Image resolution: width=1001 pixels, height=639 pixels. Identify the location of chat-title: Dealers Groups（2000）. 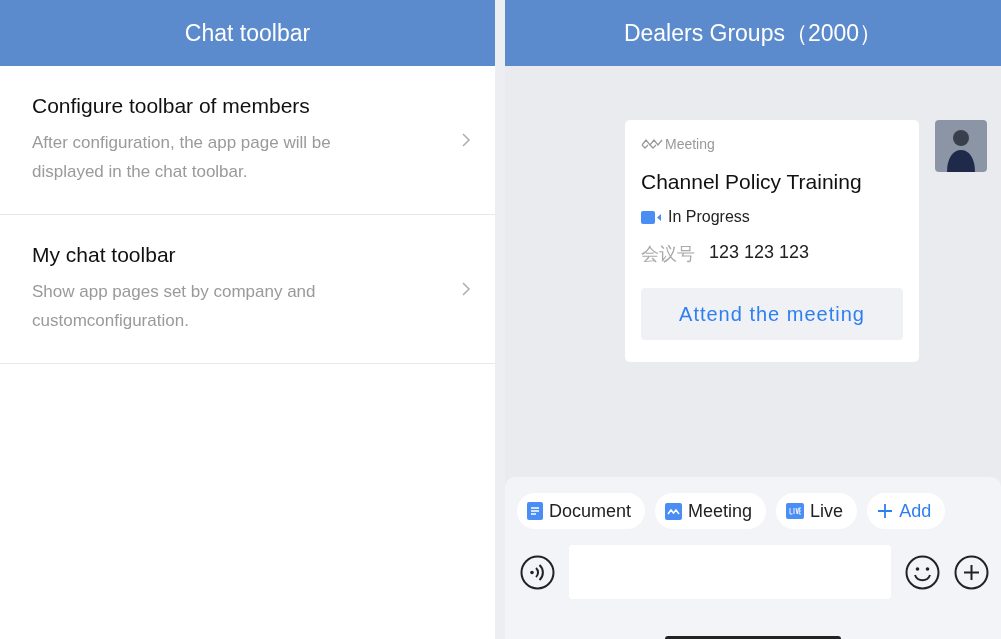
(753, 33).